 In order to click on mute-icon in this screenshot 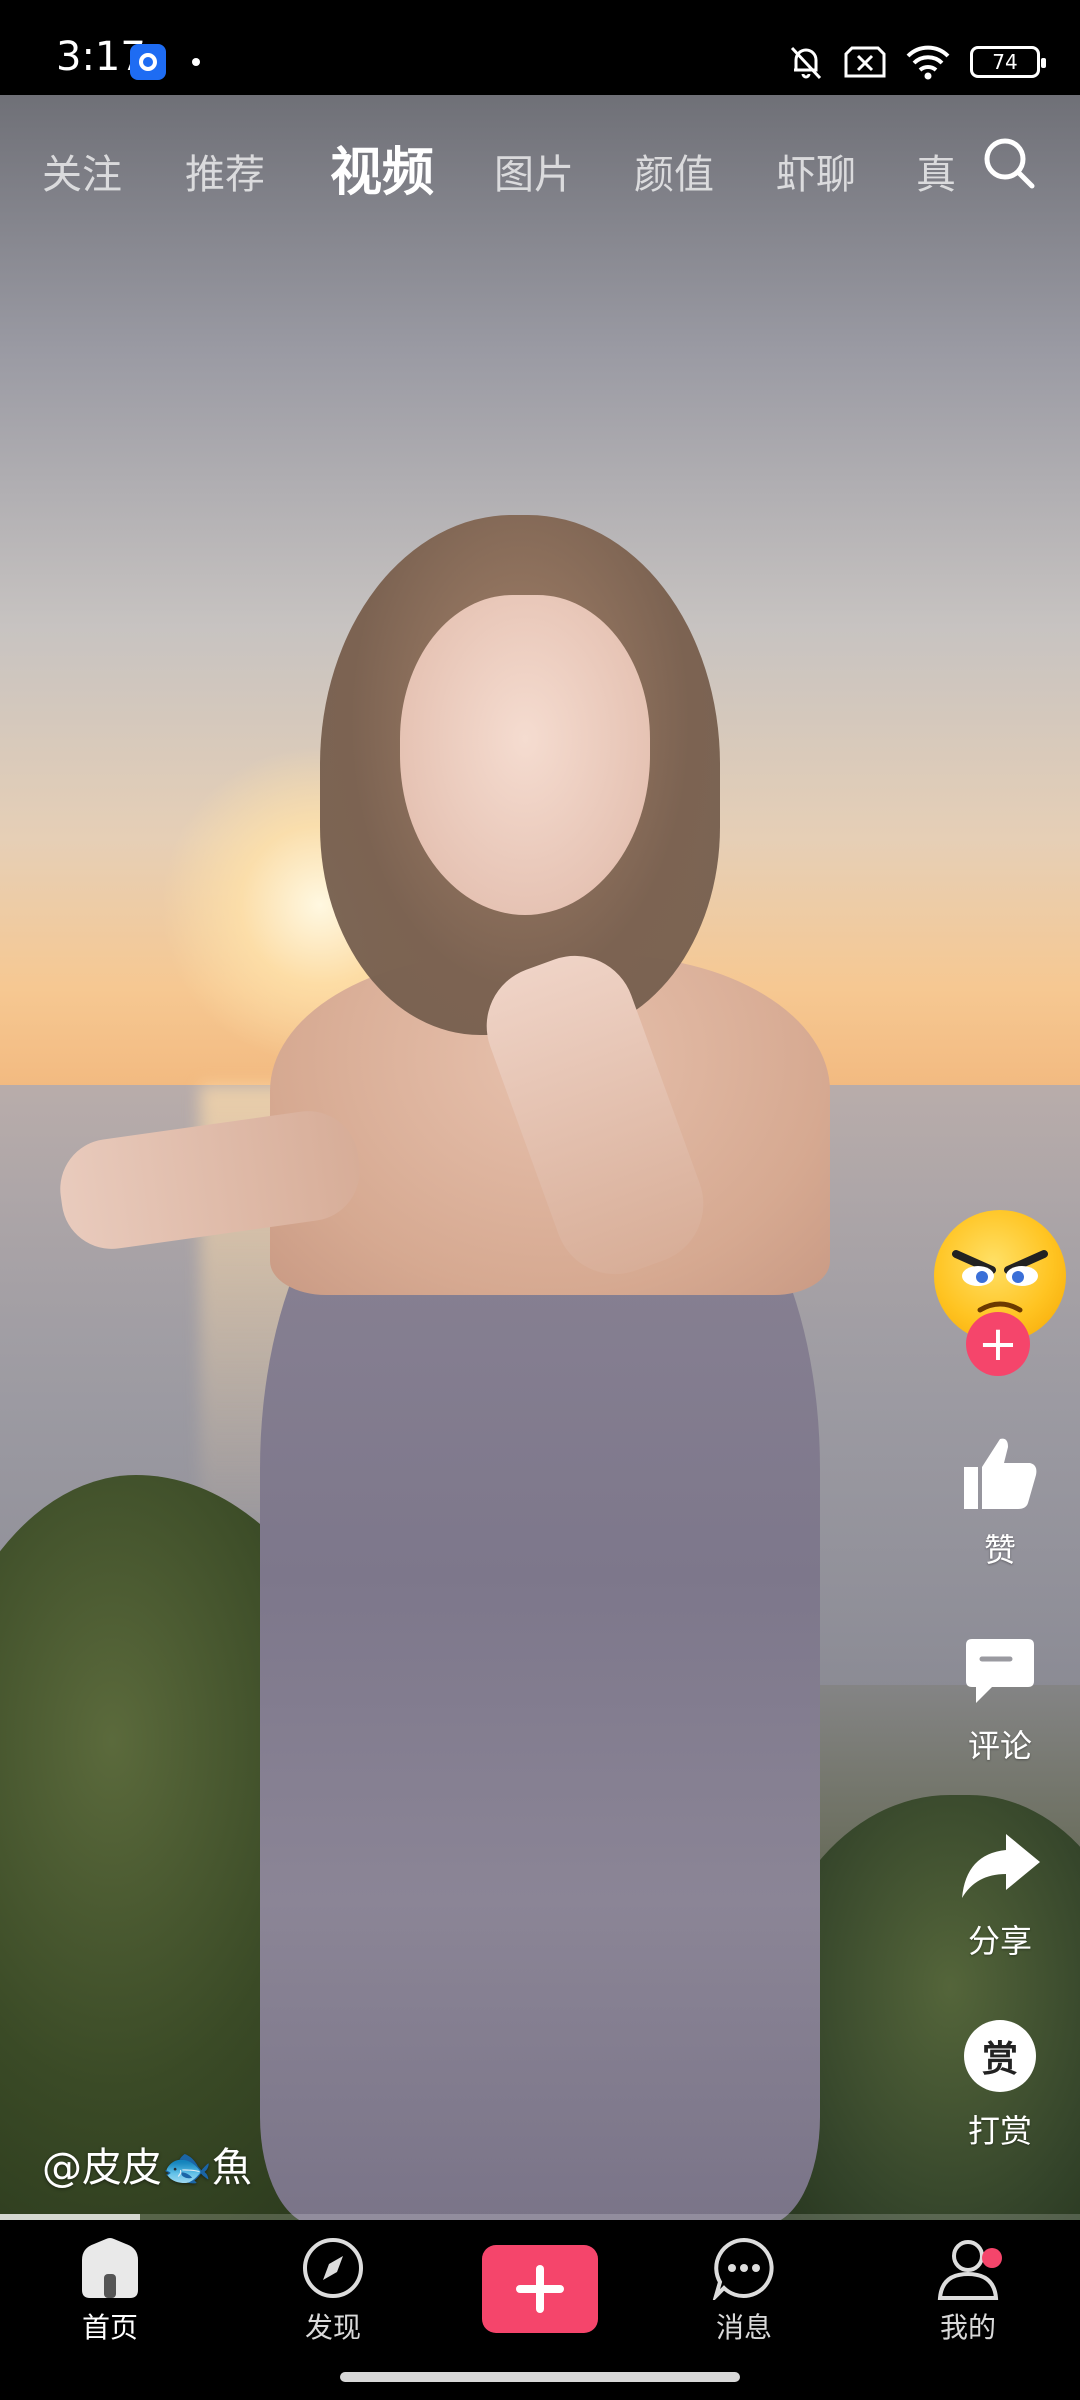, I will do `click(806, 63)`.